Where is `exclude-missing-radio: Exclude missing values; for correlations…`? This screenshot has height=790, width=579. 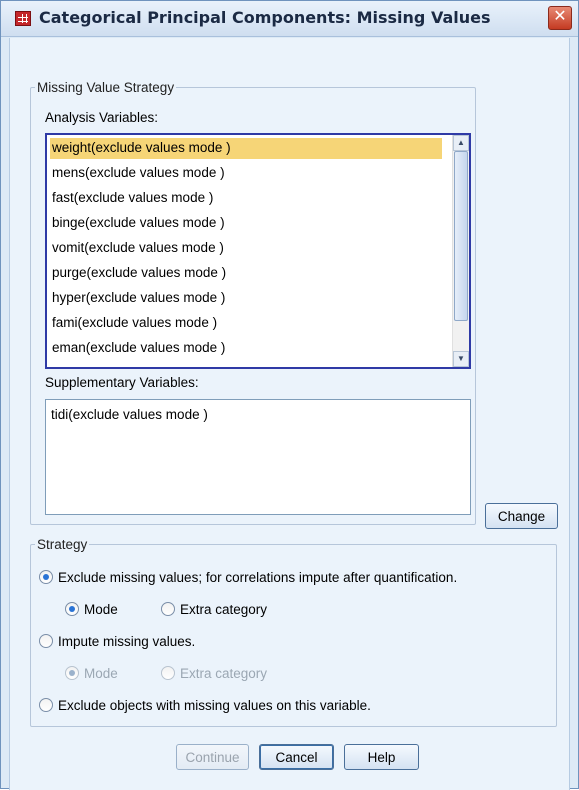 exclude-missing-radio: Exclude missing values; for correlations… is located at coordinates (248, 577).